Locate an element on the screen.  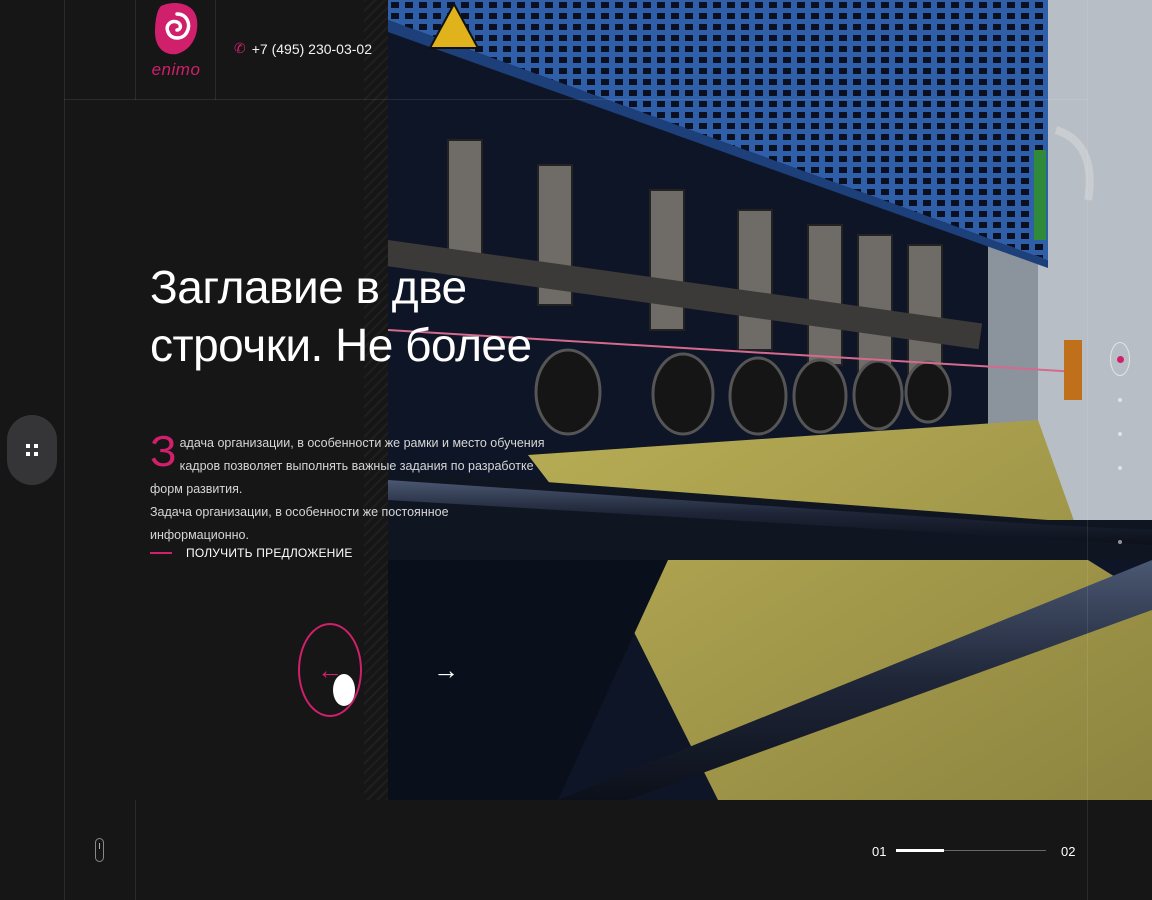
hero-title: Заглавие в две строчки. Не более is located at coordinates (360, 316).